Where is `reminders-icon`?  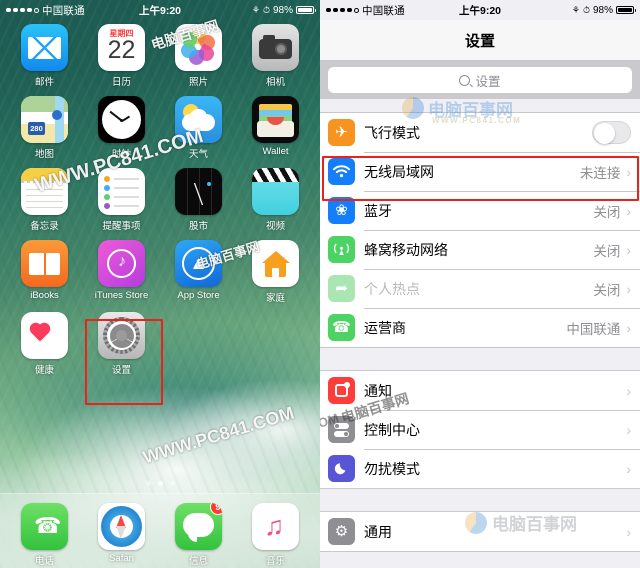
reminders-icon is located at coordinates (121, 191).